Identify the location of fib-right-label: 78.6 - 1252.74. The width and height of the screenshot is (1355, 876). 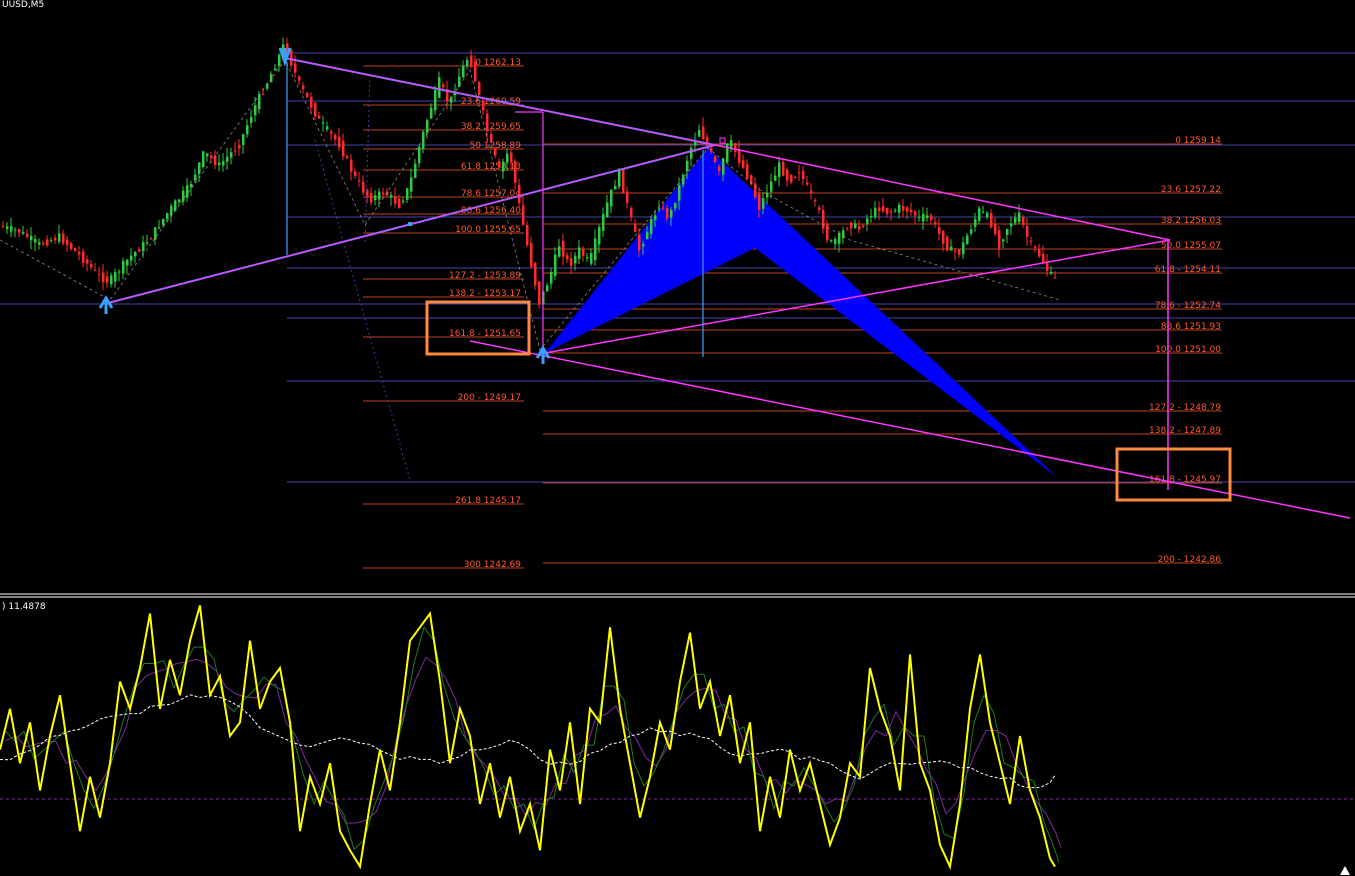
(1188, 306).